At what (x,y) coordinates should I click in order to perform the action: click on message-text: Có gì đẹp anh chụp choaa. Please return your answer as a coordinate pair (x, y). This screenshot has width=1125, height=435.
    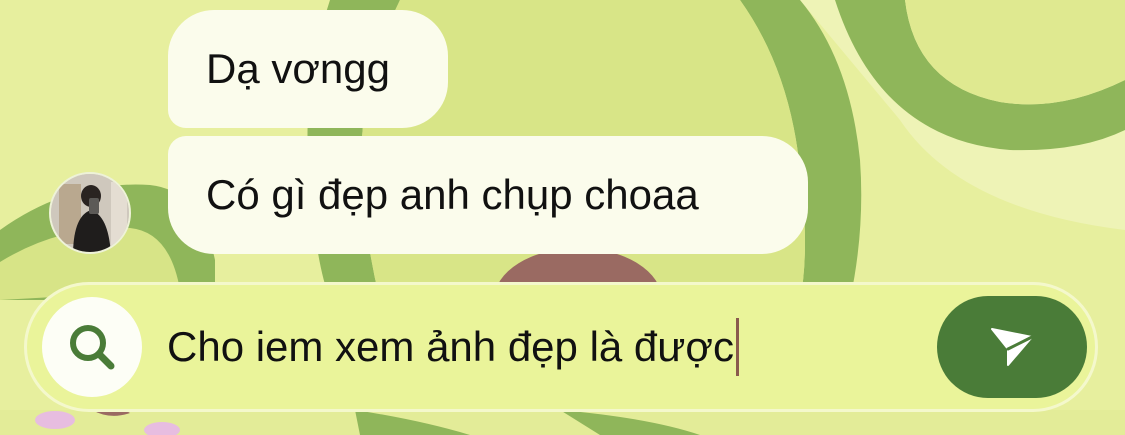
    Looking at the image, I should click on (452, 194).